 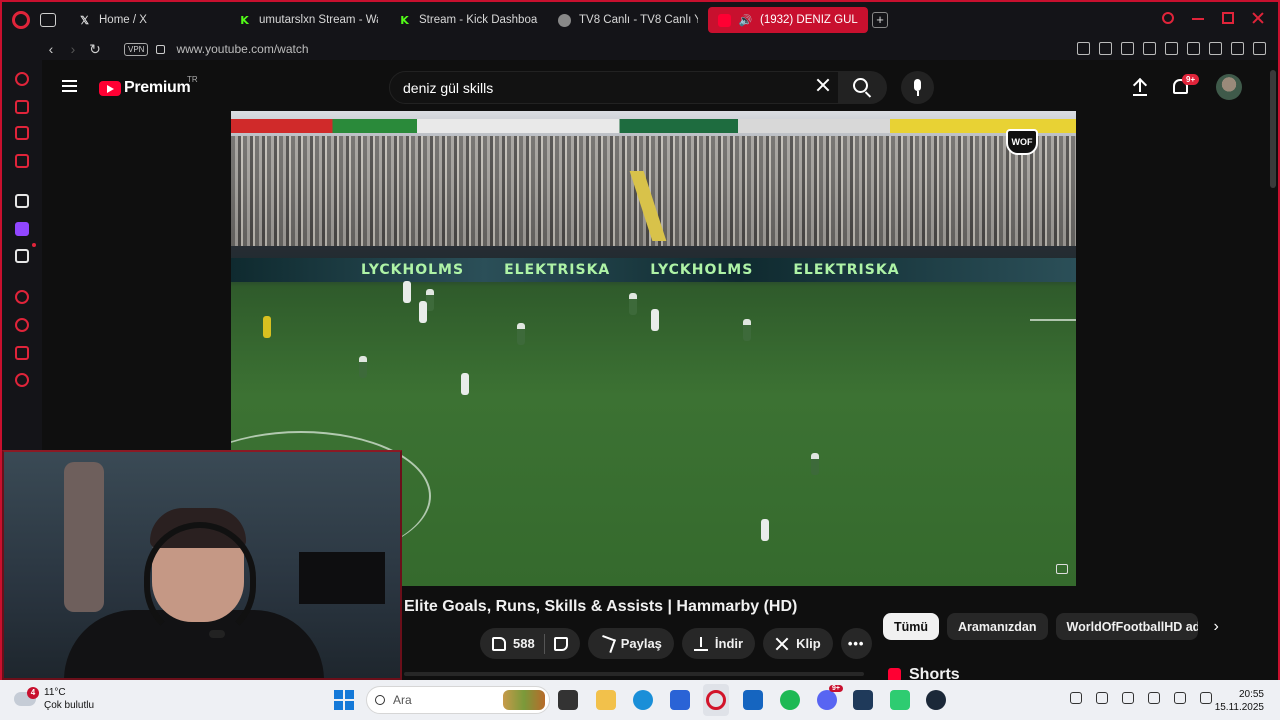 I want to click on tab-kick-stream: K umutarslxn Stream - Watch, so click(x=308, y=20).